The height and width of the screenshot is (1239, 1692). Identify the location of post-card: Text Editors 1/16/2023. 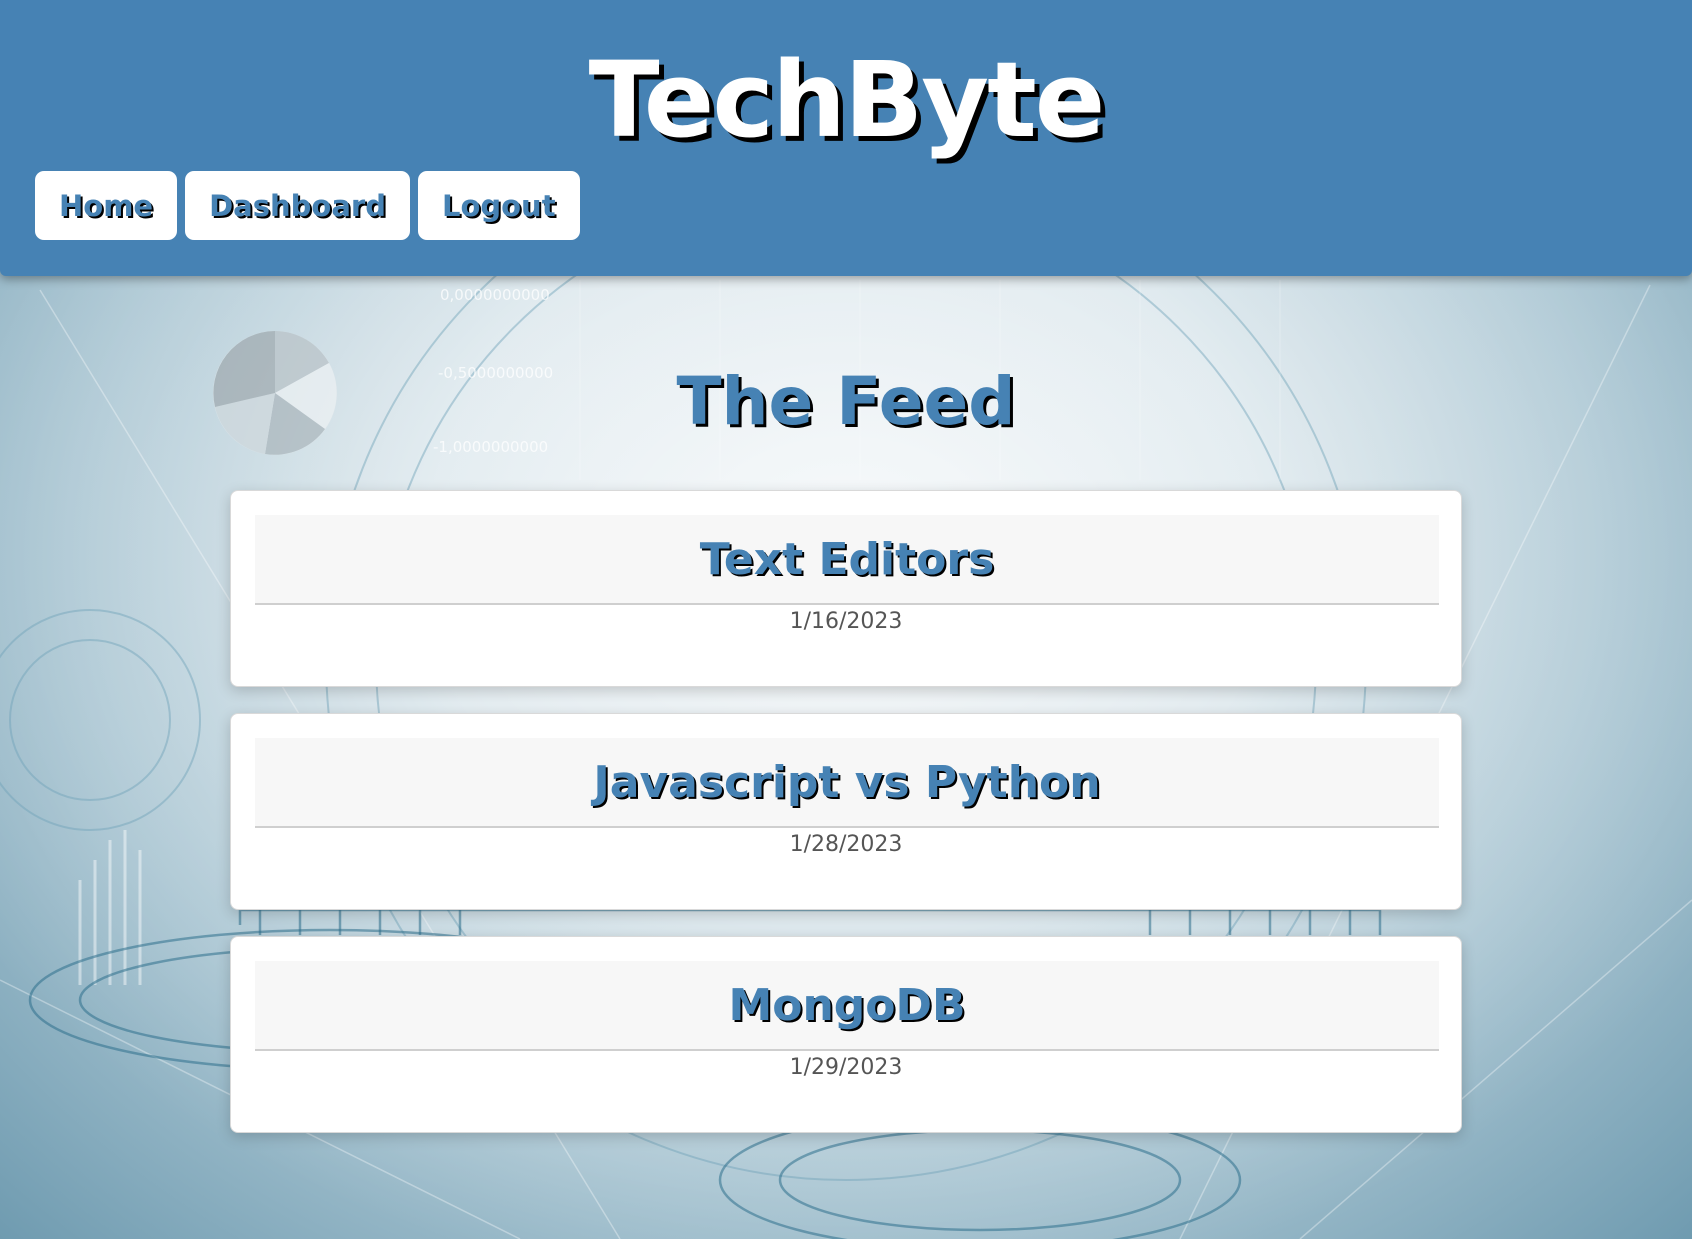
(846, 588).